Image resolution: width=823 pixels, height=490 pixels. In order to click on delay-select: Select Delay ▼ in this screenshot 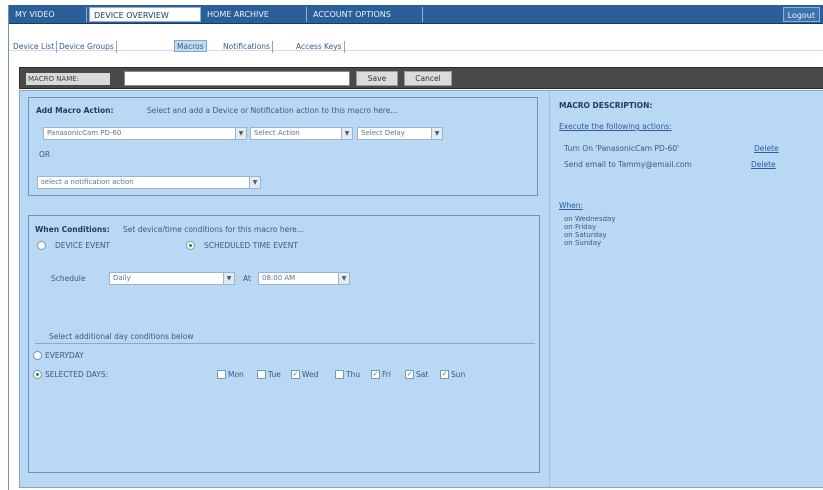, I will do `click(400, 133)`.